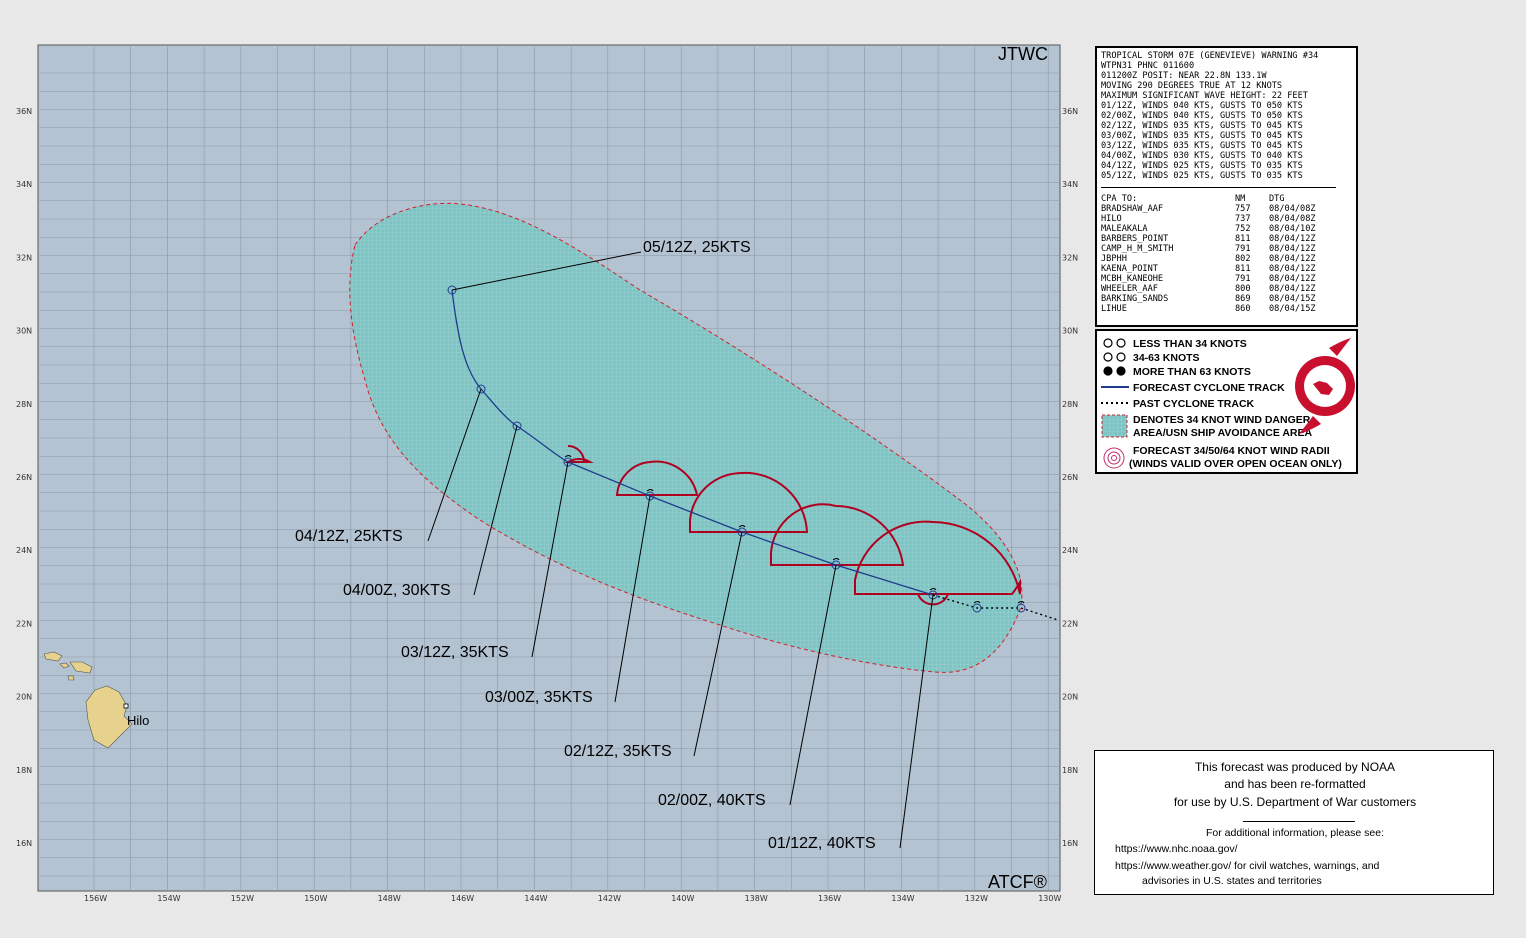 This screenshot has width=1526, height=938. What do you see at coordinates (24, 770) in the screenshot?
I see `lat-label-left: 18N` at bounding box center [24, 770].